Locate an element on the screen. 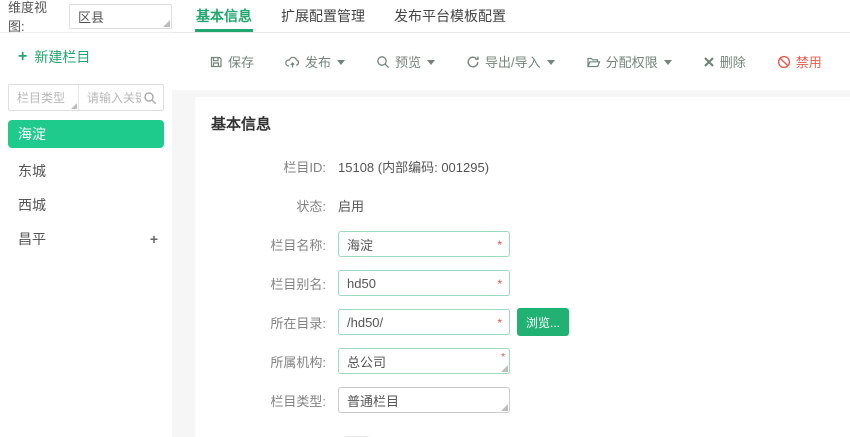  field-row-generate-static: 生成静态文件: is located at coordinates (530, 435).